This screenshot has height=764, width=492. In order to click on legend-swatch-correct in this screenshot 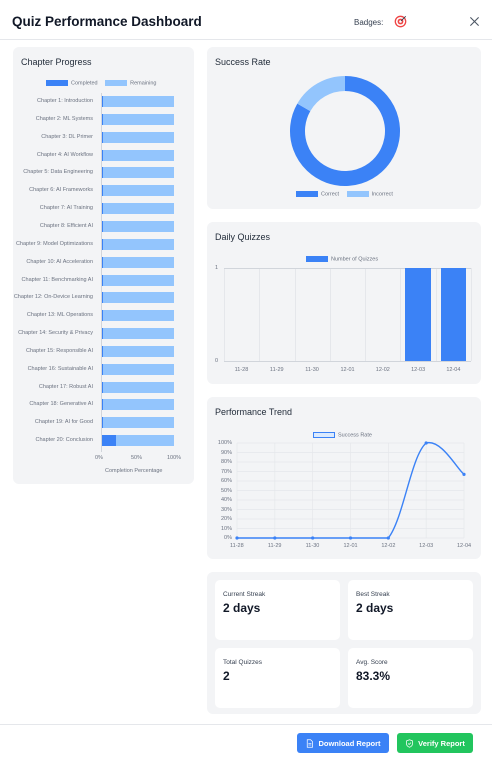, I will do `click(307, 194)`.